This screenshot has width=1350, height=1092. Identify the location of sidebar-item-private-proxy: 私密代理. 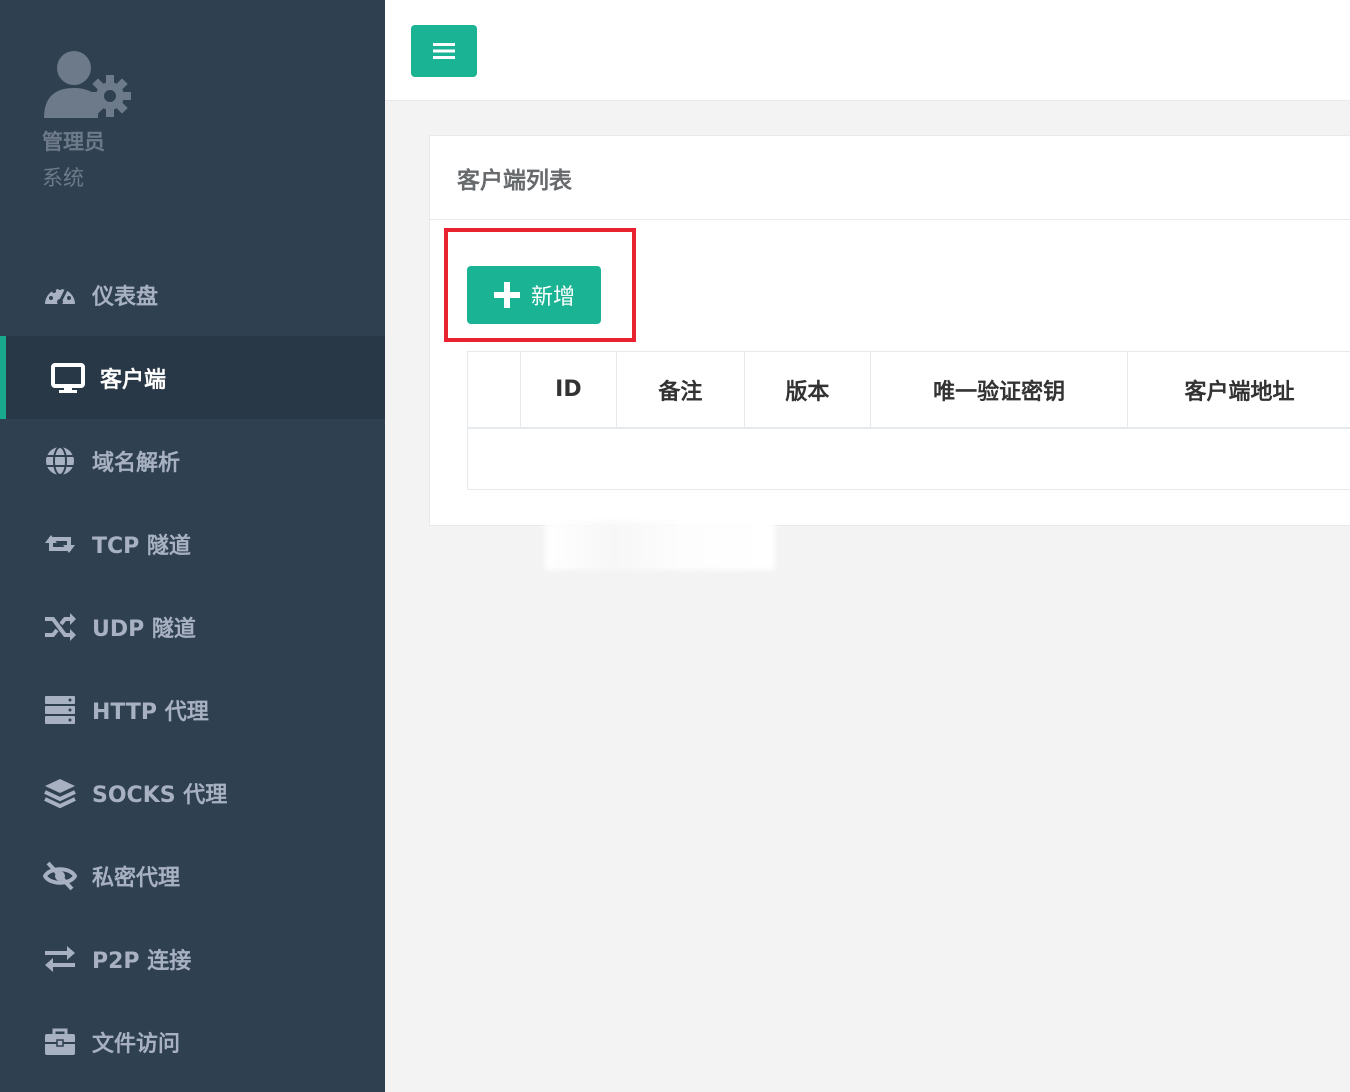
(192, 875).